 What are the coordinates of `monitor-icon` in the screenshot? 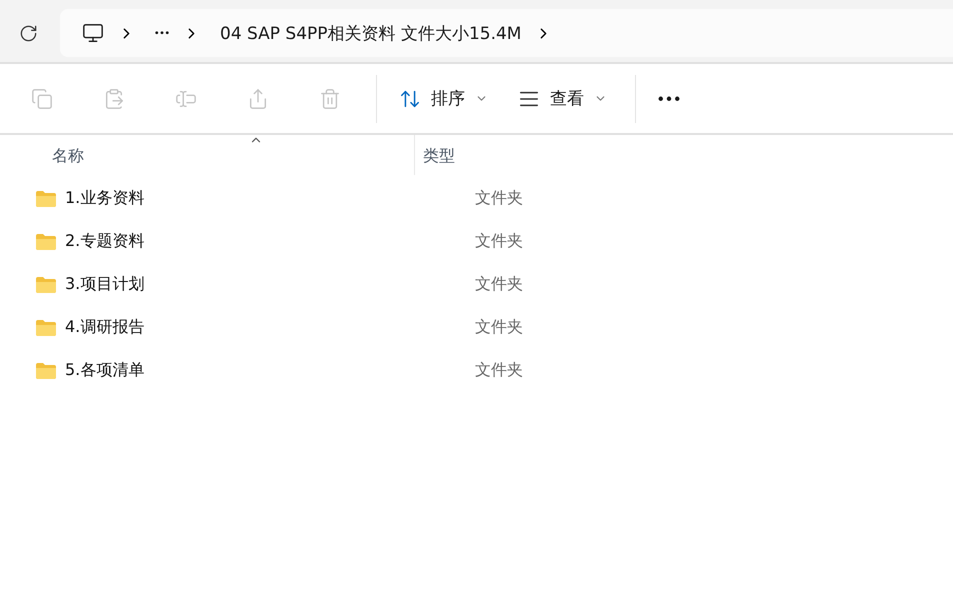 It's located at (93, 33).